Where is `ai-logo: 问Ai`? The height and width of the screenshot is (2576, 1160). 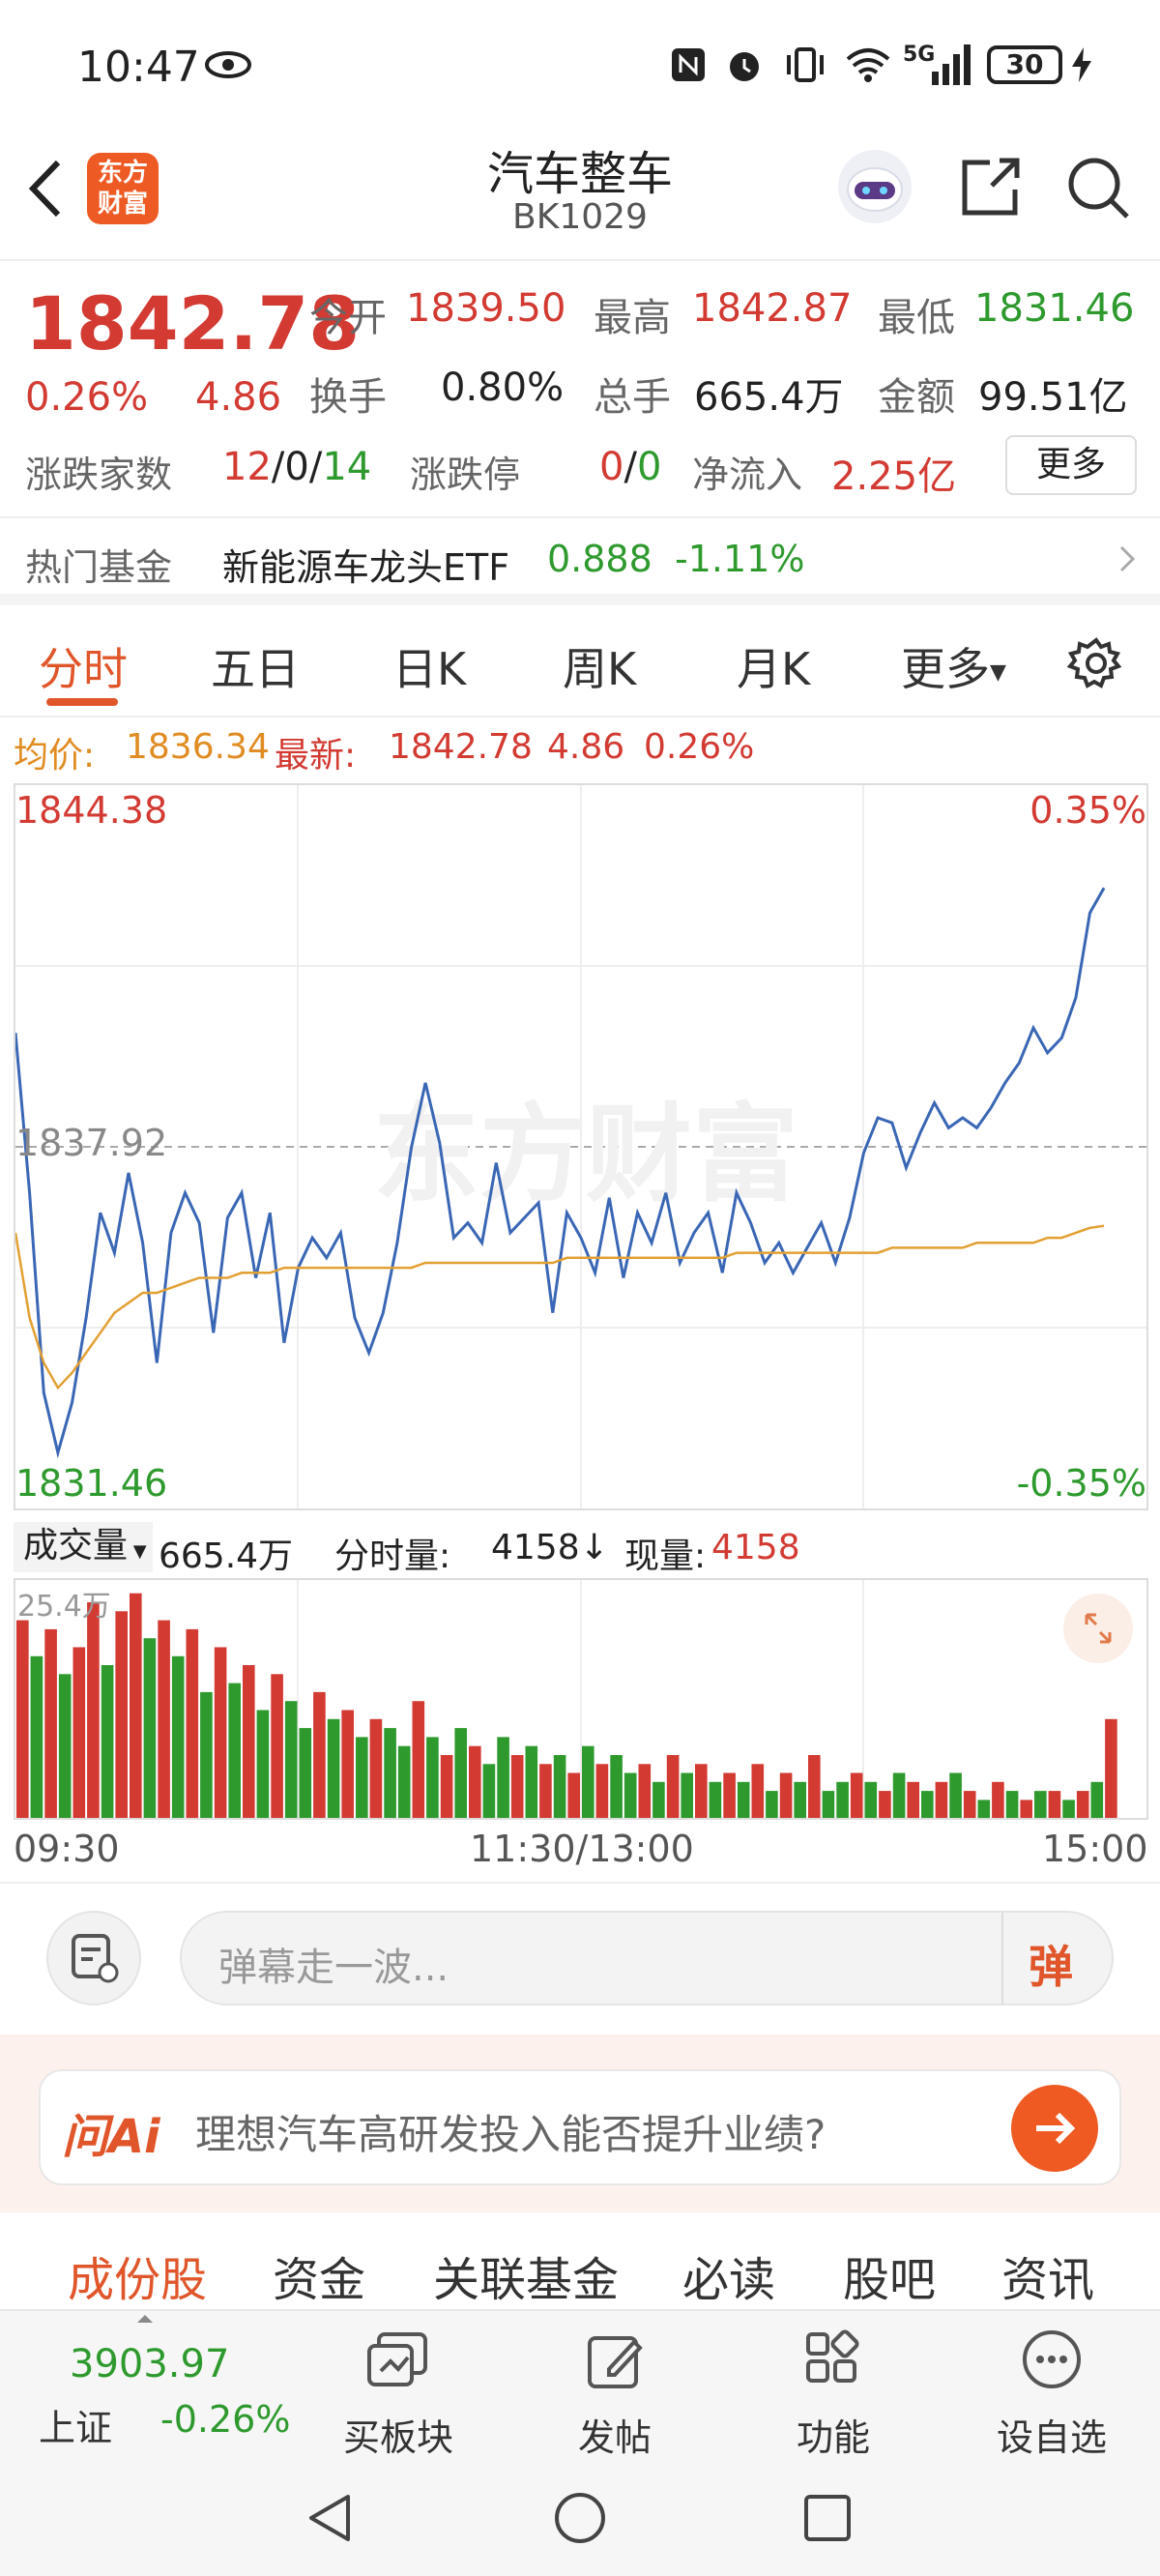 ai-logo: 问Ai is located at coordinates (111, 2137).